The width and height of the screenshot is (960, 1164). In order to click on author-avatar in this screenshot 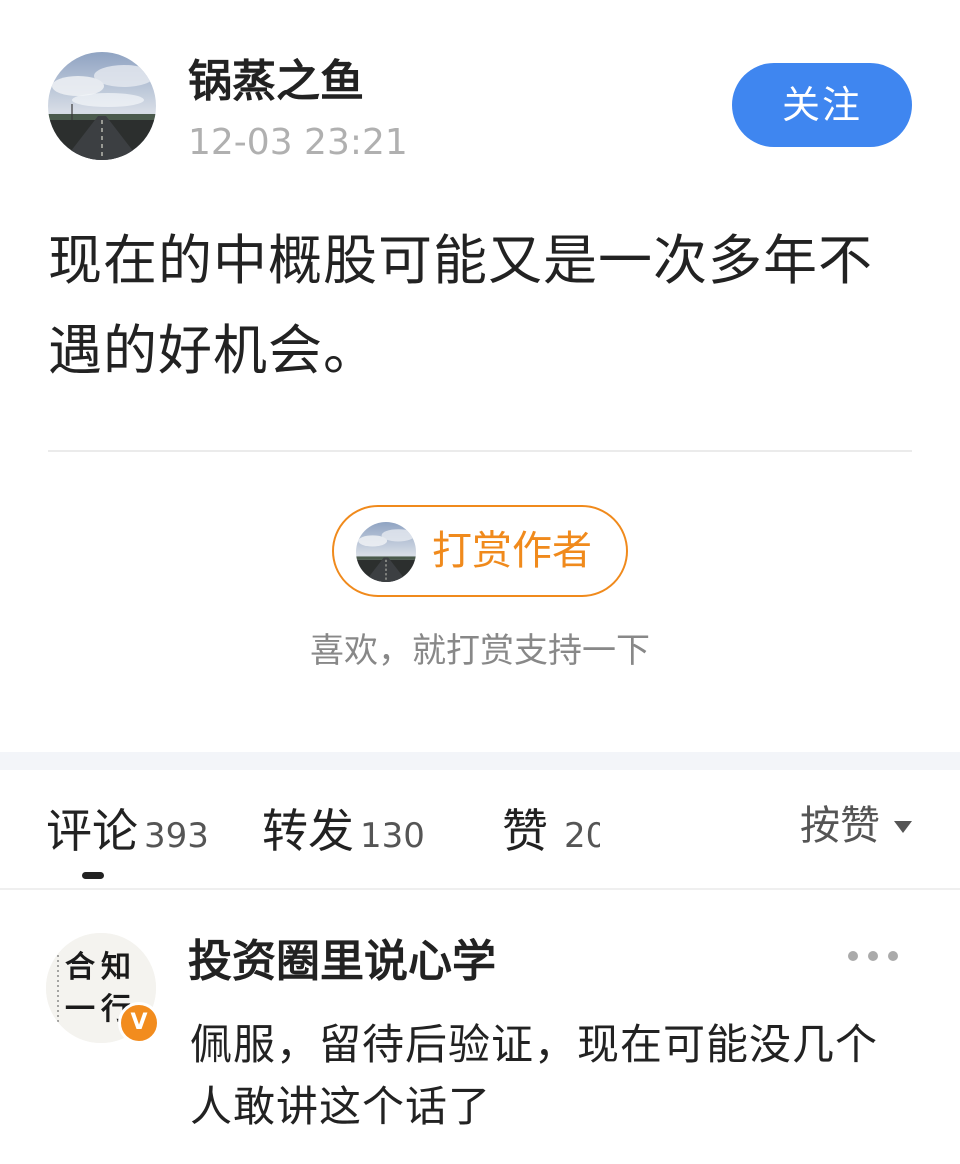, I will do `click(102, 106)`.